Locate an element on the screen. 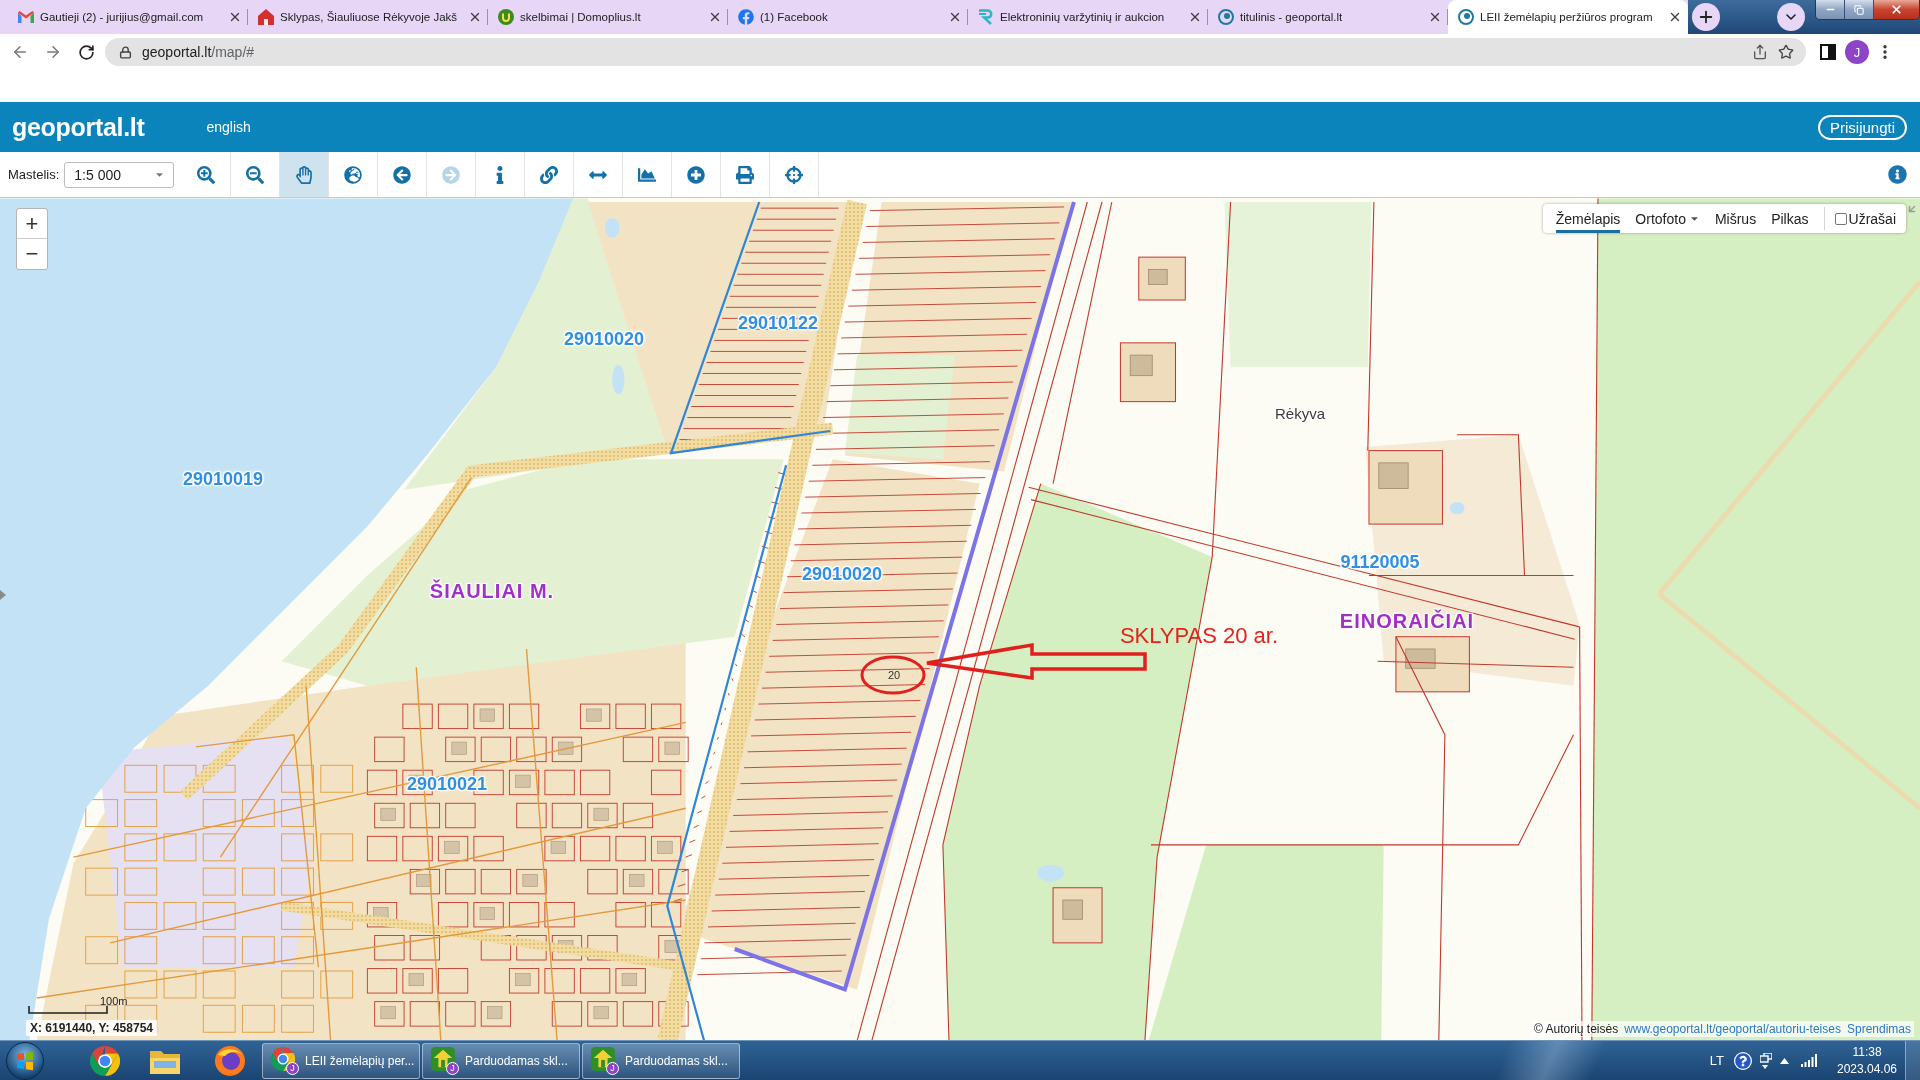 The height and width of the screenshot is (1080, 1920). language-indicator: LT is located at coordinates (1716, 1060).